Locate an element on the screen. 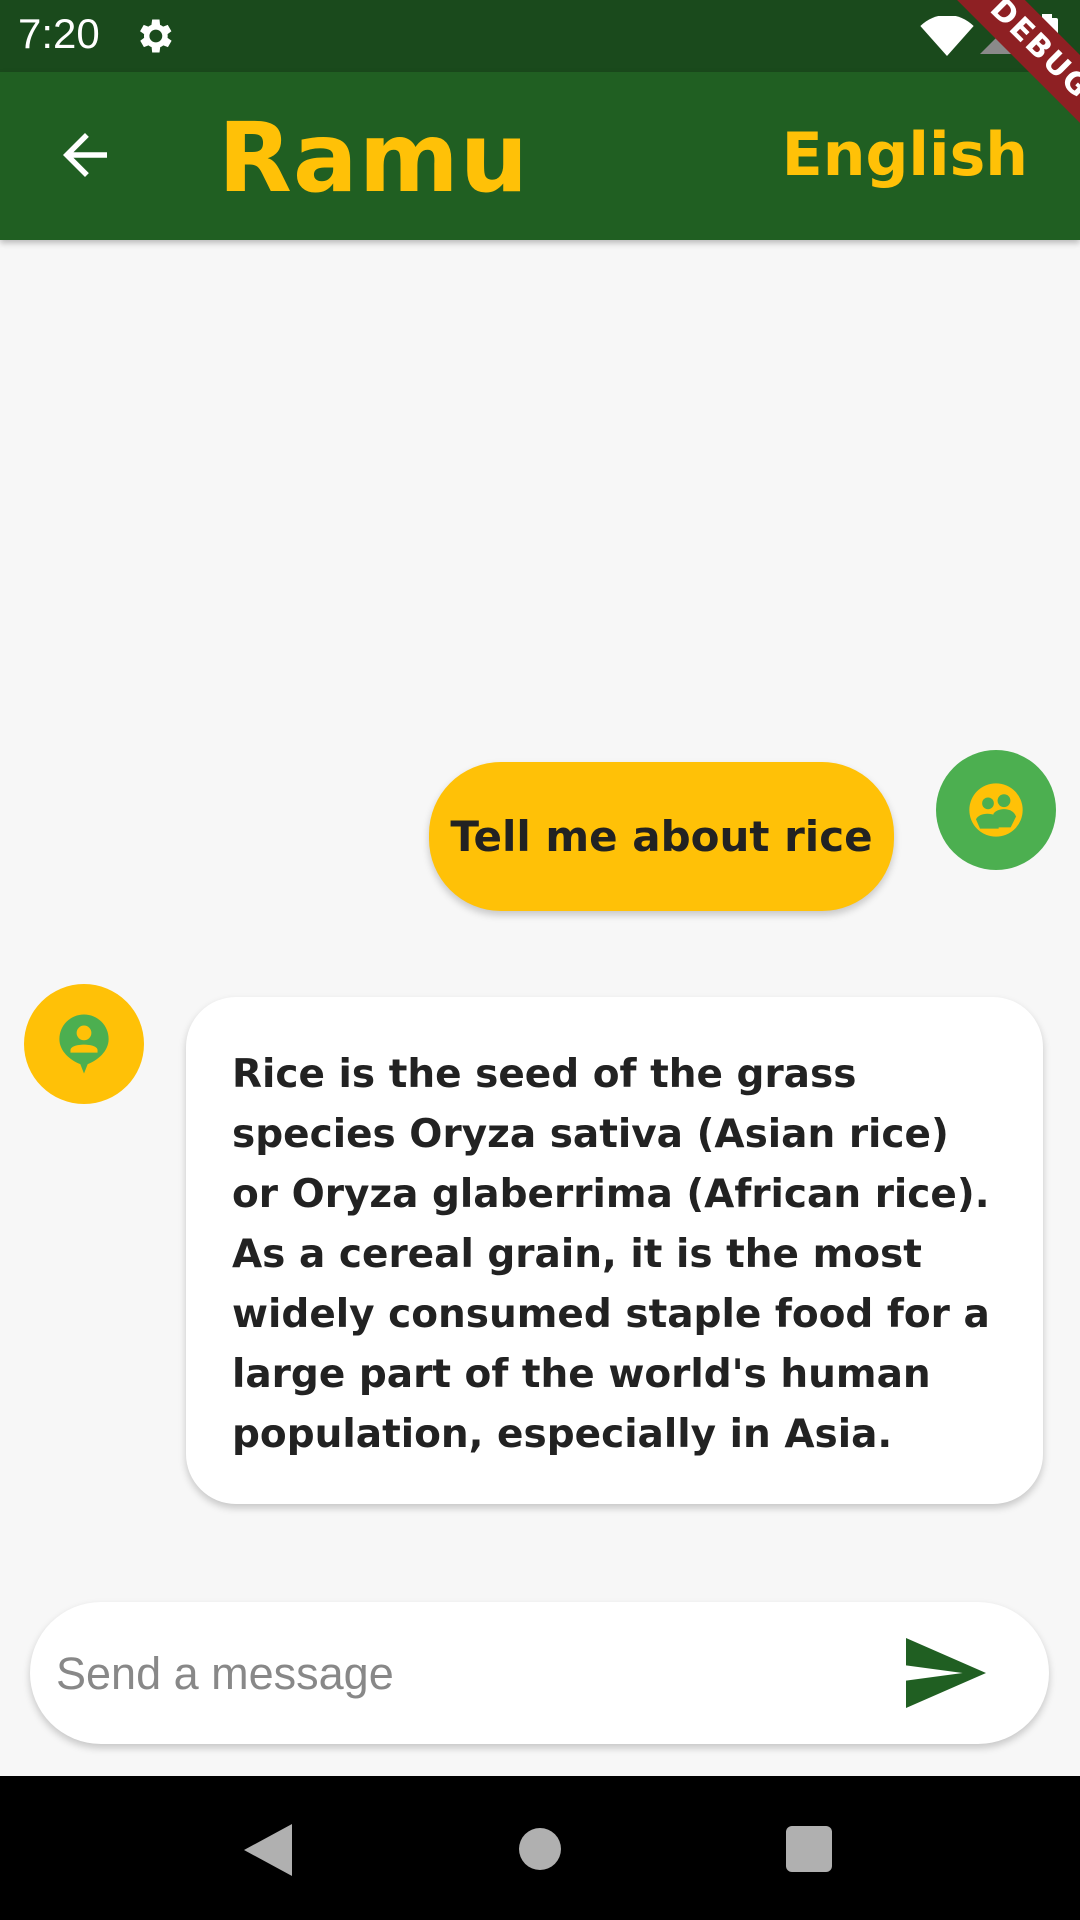 This screenshot has height=1920, width=1080. user-message-text: Tell me about rice is located at coordinates (661, 836).